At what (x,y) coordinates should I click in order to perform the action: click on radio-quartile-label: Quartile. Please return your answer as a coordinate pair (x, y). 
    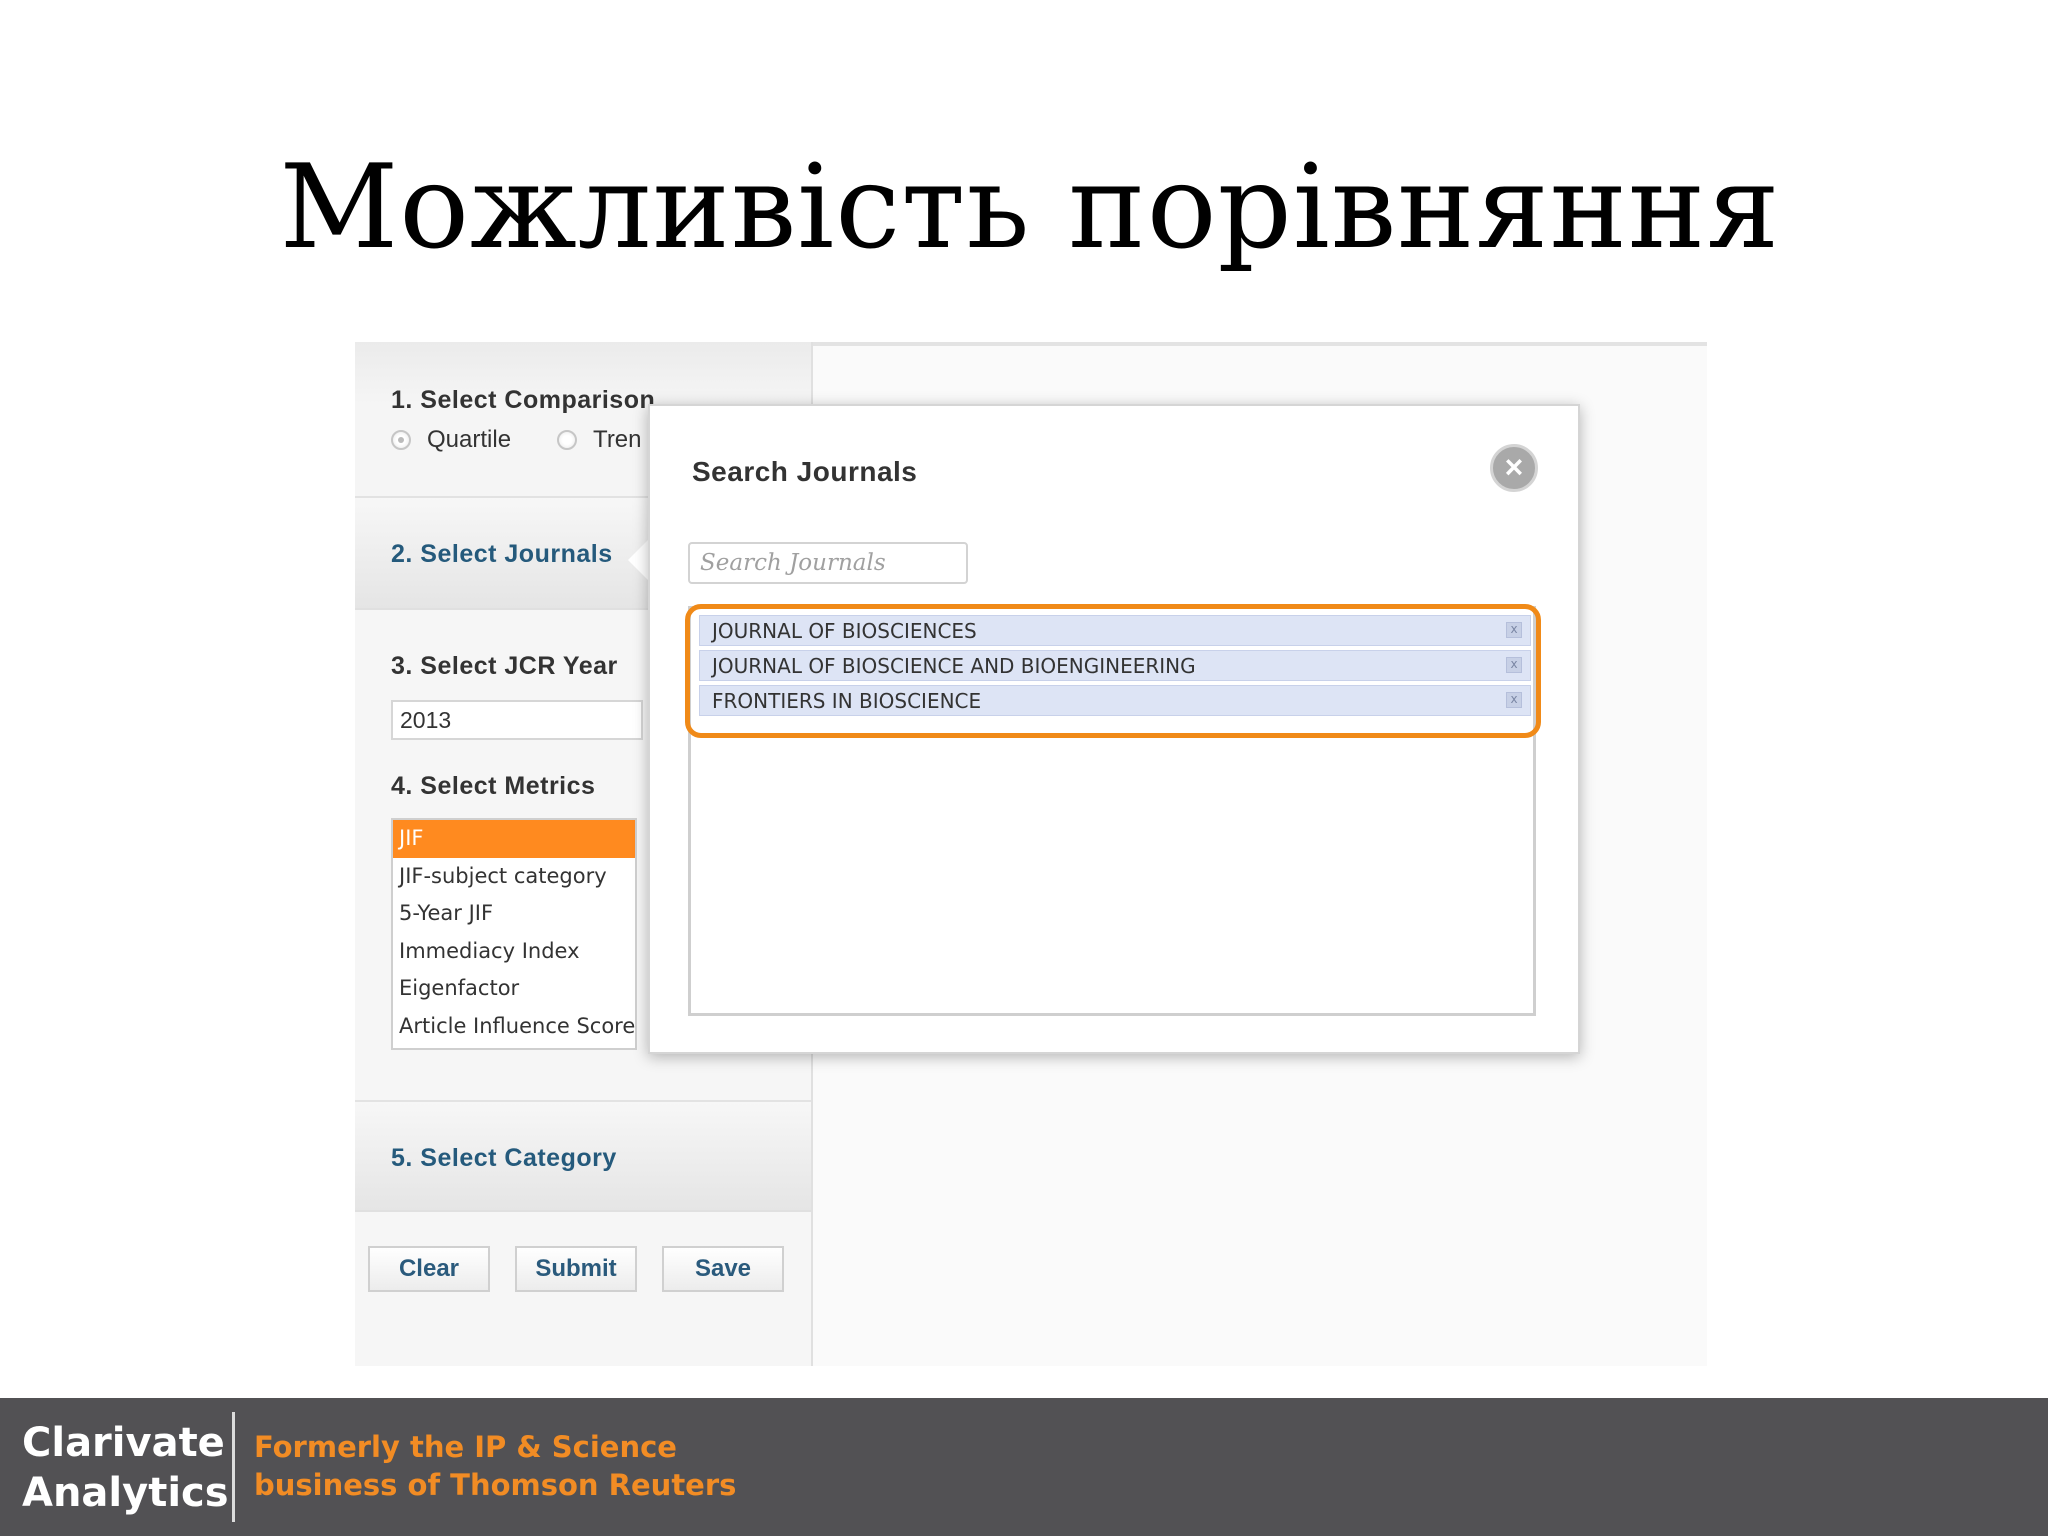
    Looking at the image, I should click on (469, 440).